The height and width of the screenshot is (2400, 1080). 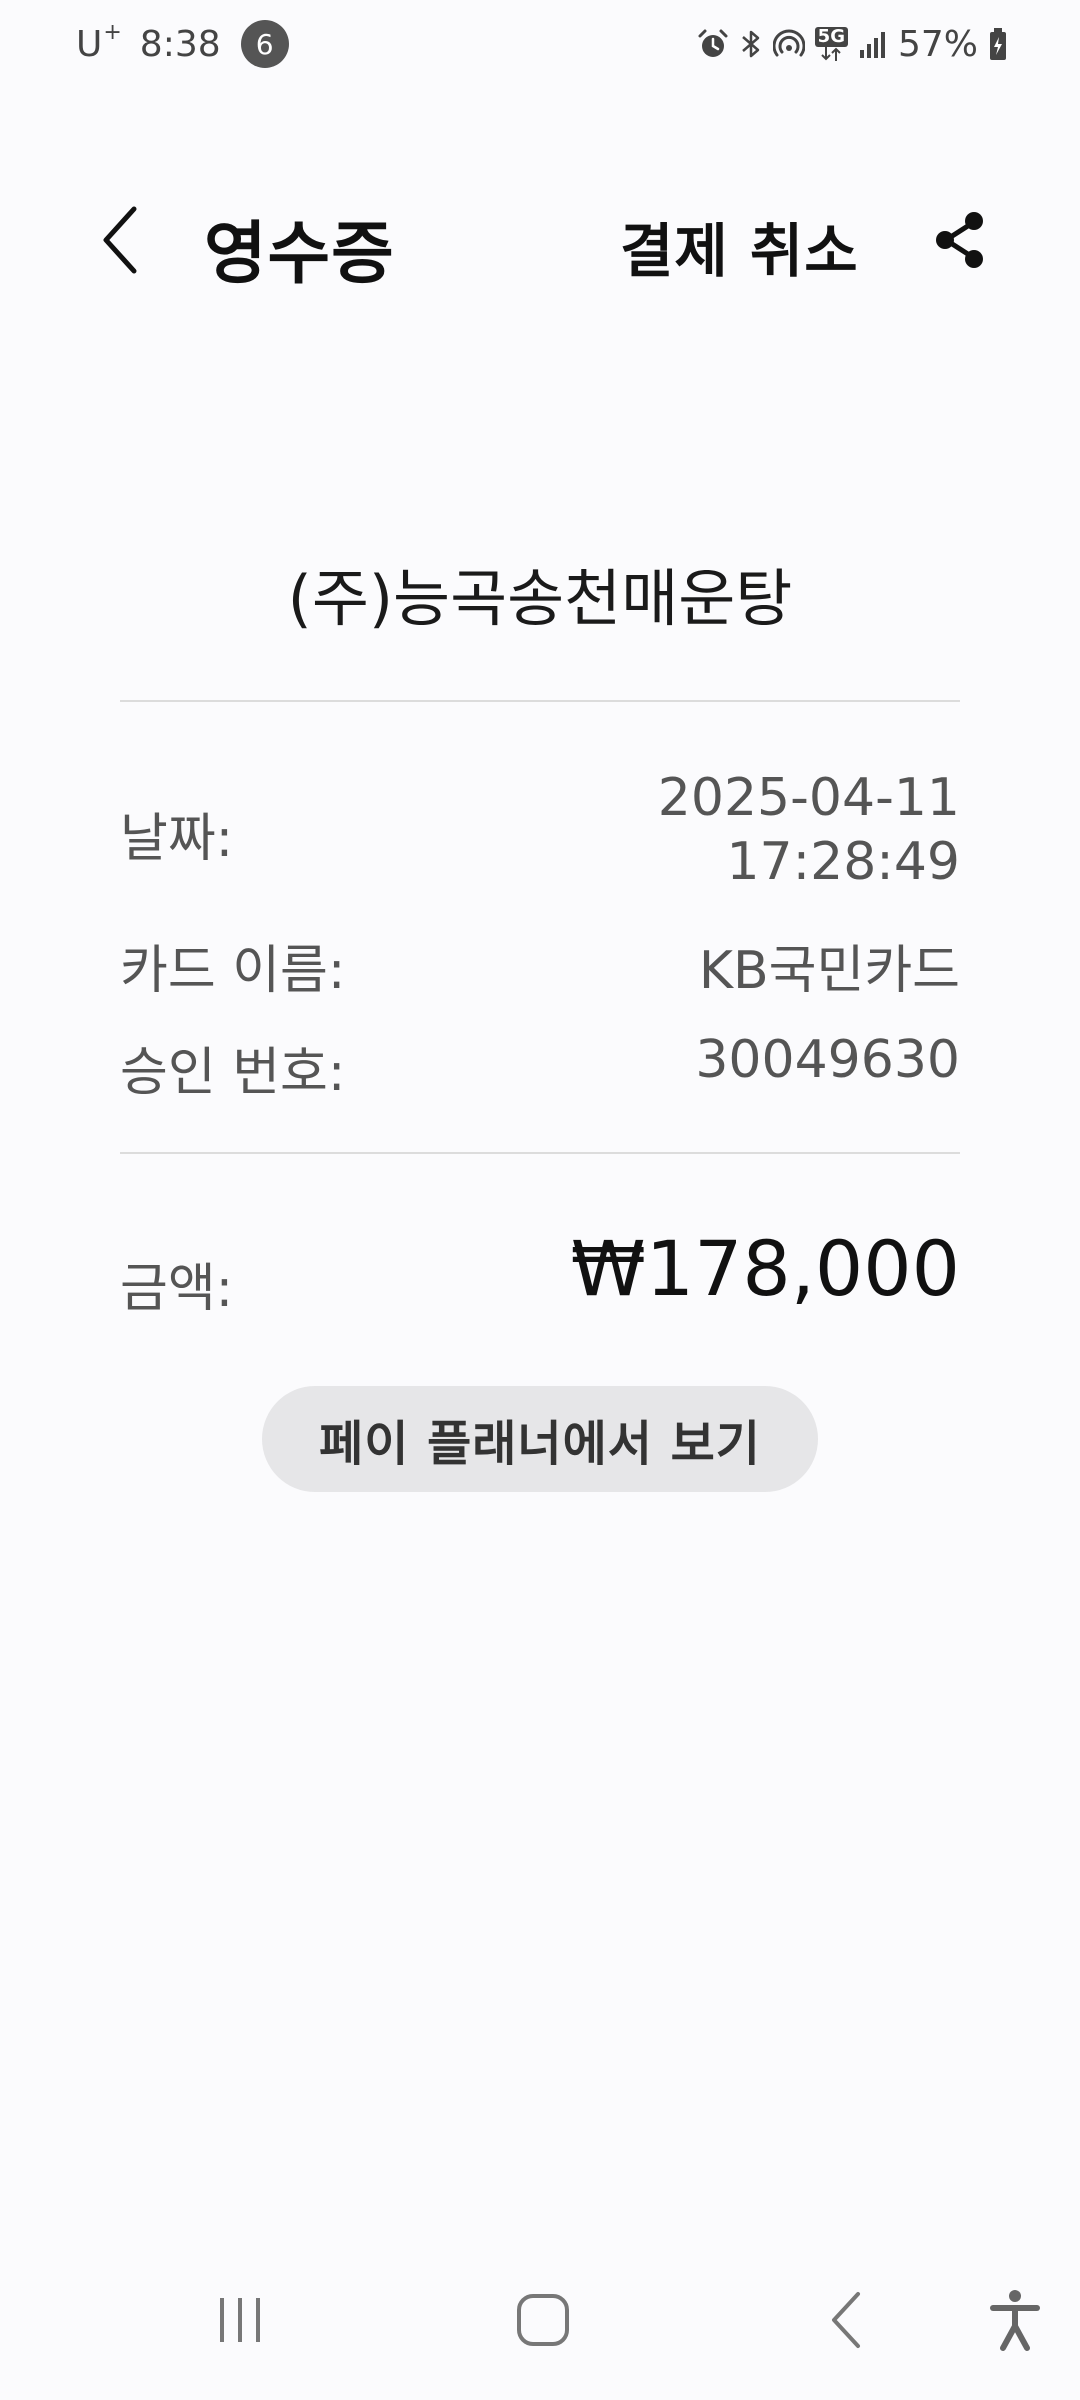 I want to click on amount-label: 금액:, so click(x=177, y=1289).